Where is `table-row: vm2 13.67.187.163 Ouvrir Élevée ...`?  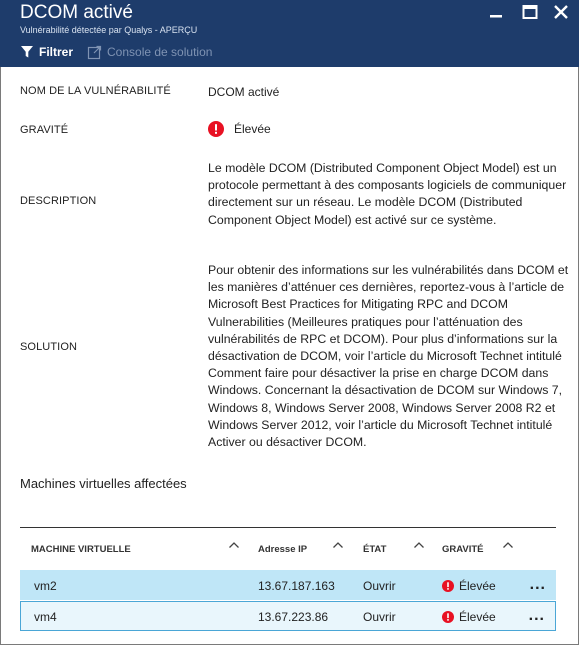
table-row: vm2 13.67.187.163 Ouvrir Élevée ... is located at coordinates (288, 585).